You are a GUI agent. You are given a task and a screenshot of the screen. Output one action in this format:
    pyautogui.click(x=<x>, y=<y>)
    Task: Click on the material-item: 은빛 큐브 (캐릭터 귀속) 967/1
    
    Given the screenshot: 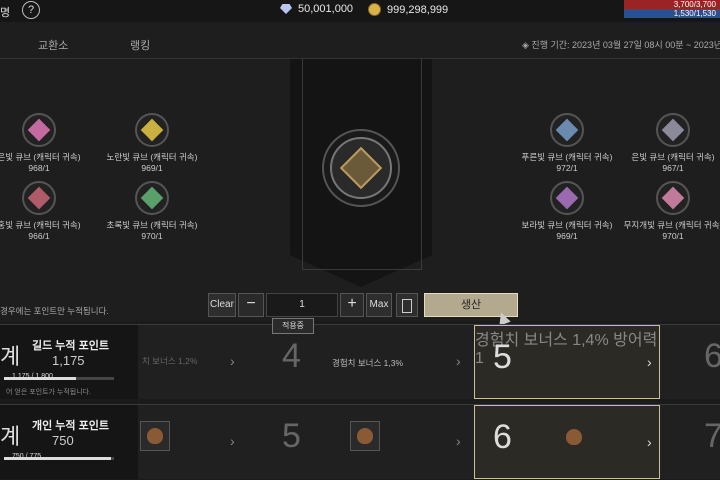 What is the action you would take?
    pyautogui.click(x=669, y=143)
    